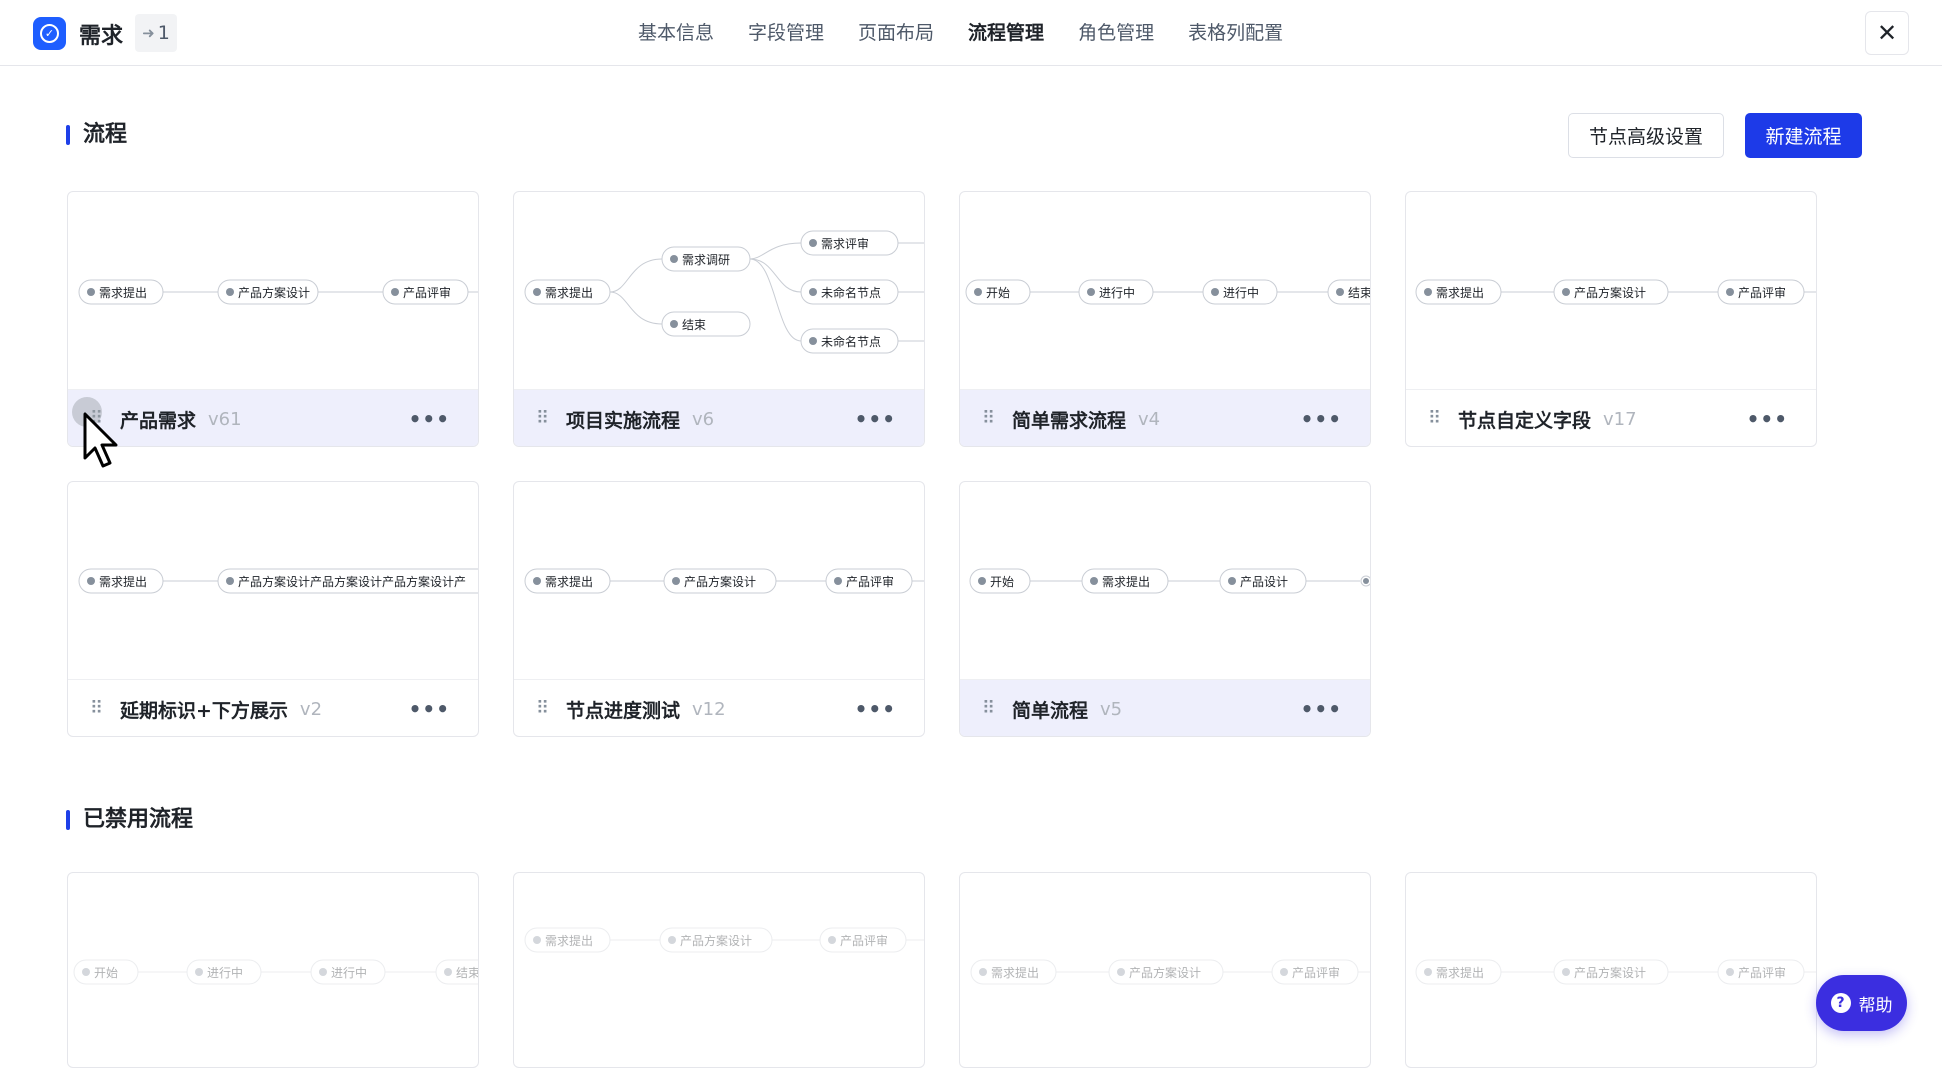  I want to click on disabled-flow-card: 开始 进行中 进行中 结束, so click(273, 970).